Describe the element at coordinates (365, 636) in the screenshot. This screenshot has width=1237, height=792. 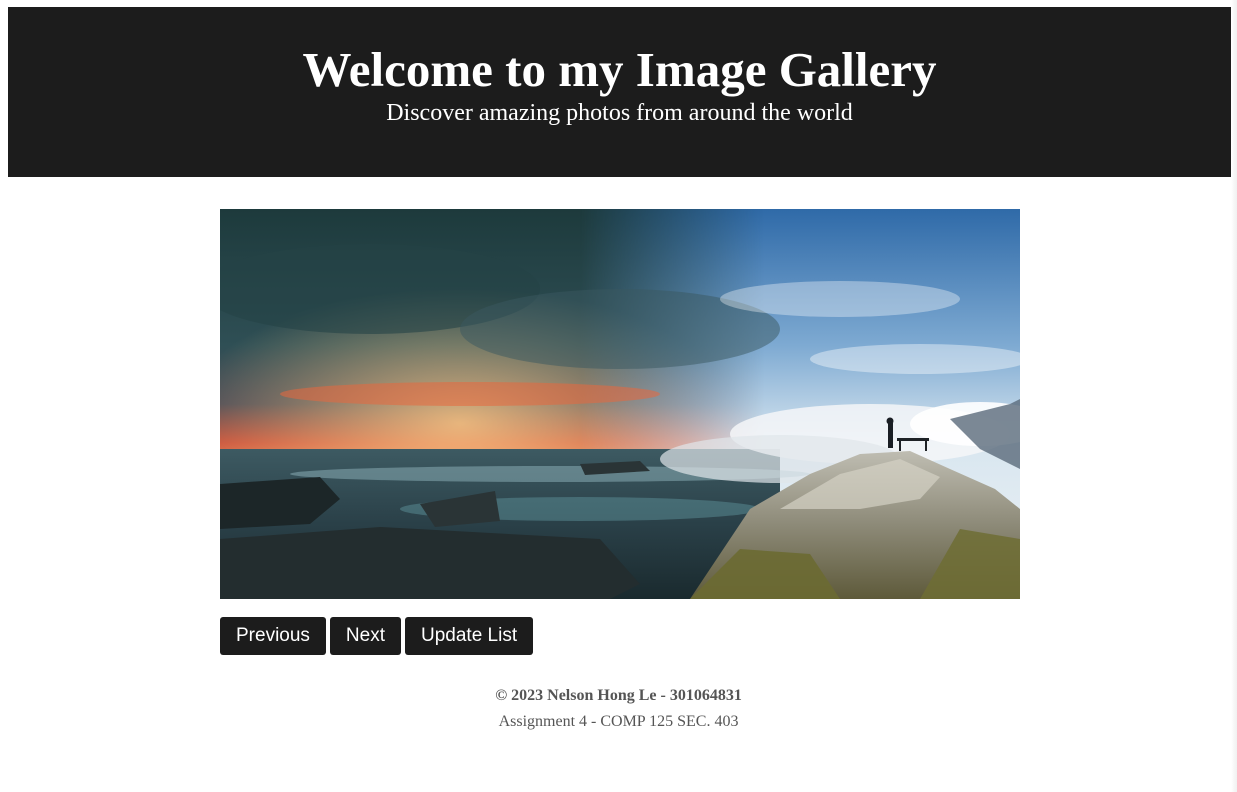
I see `next-button: Next` at that location.